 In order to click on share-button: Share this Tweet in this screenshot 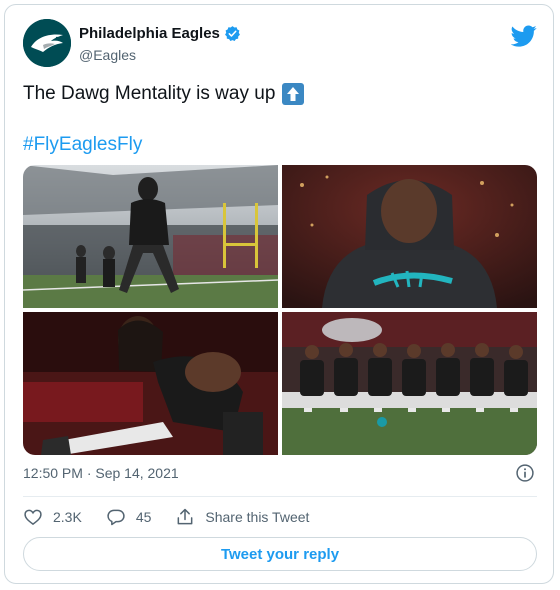, I will do `click(242, 517)`.